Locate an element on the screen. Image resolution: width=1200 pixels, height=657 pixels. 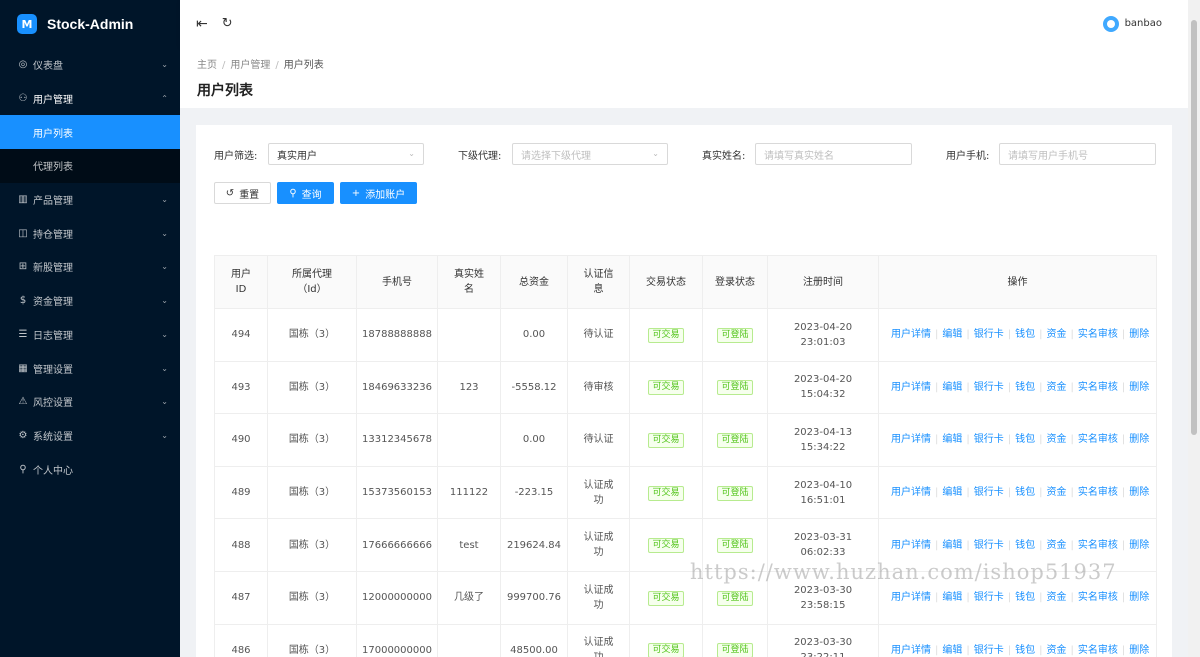
sidebar-item: ◎ 仪表盘 ⌄ is located at coordinates (90, 65).